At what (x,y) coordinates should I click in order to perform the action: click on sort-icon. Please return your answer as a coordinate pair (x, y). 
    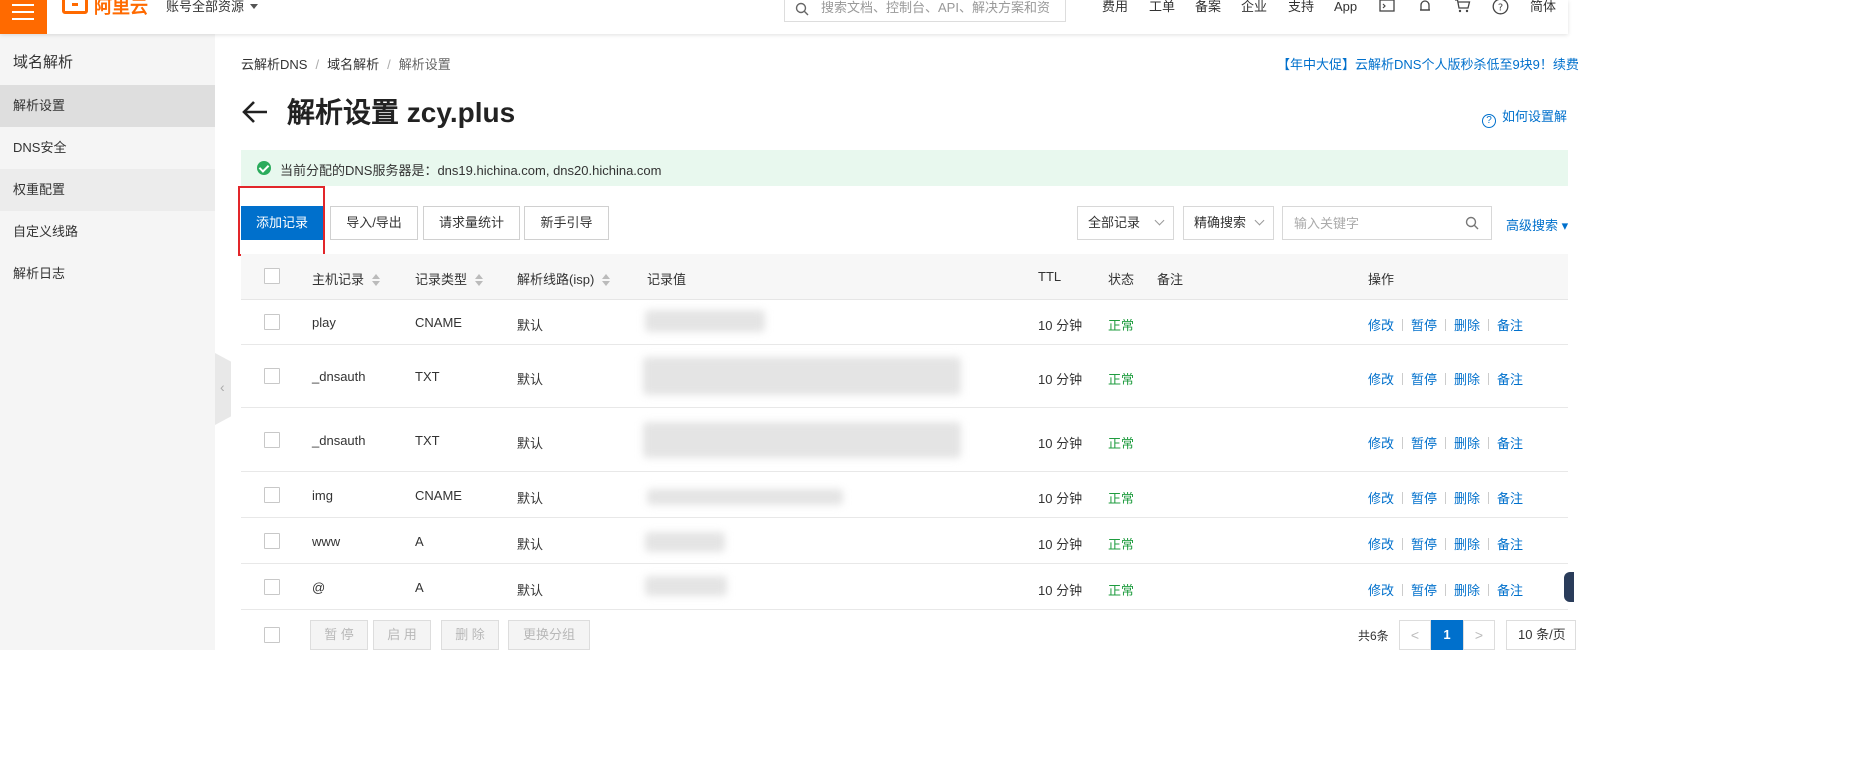
    Looking at the image, I should click on (606, 280).